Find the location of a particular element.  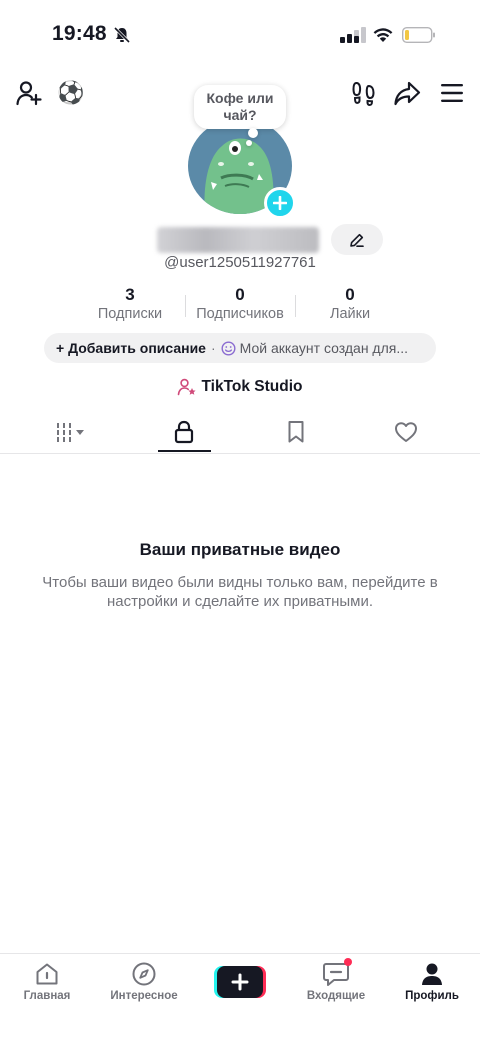

stat-followers-value: 0 is located at coordinates (240, 294).